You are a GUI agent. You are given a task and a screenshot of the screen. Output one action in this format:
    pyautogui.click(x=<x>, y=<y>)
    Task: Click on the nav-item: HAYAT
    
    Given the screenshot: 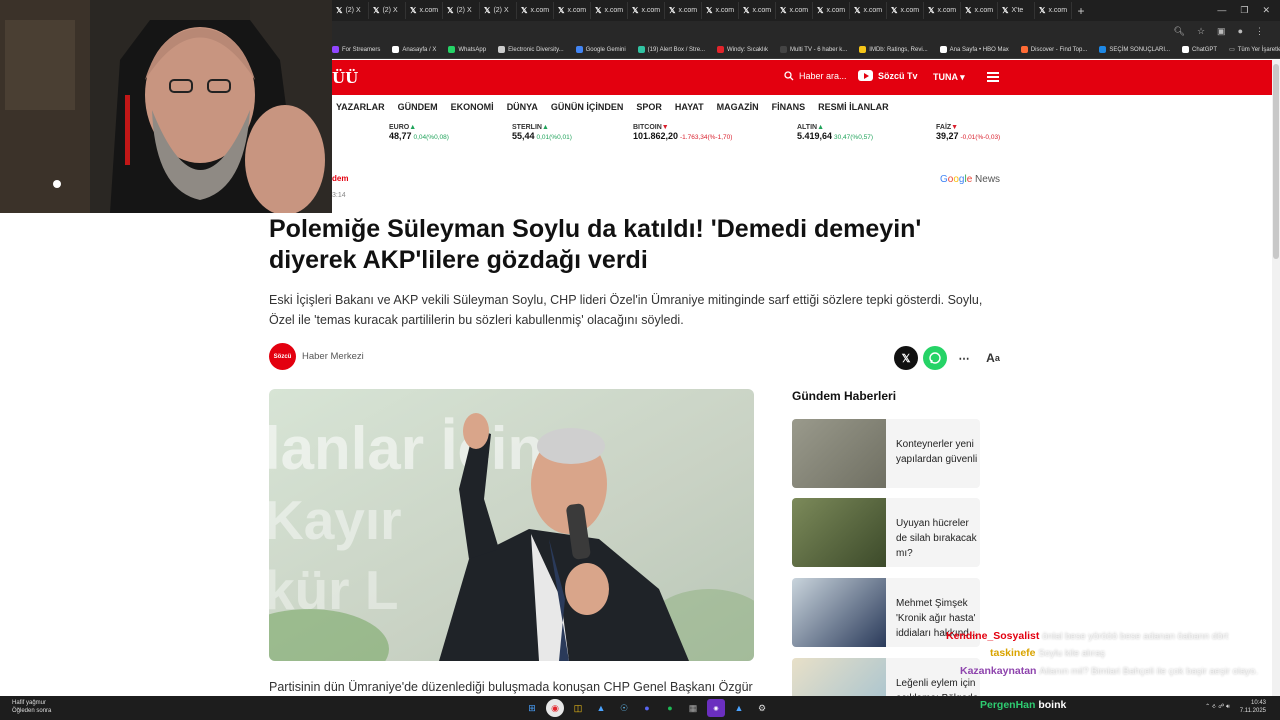 What is the action you would take?
    pyautogui.click(x=689, y=107)
    